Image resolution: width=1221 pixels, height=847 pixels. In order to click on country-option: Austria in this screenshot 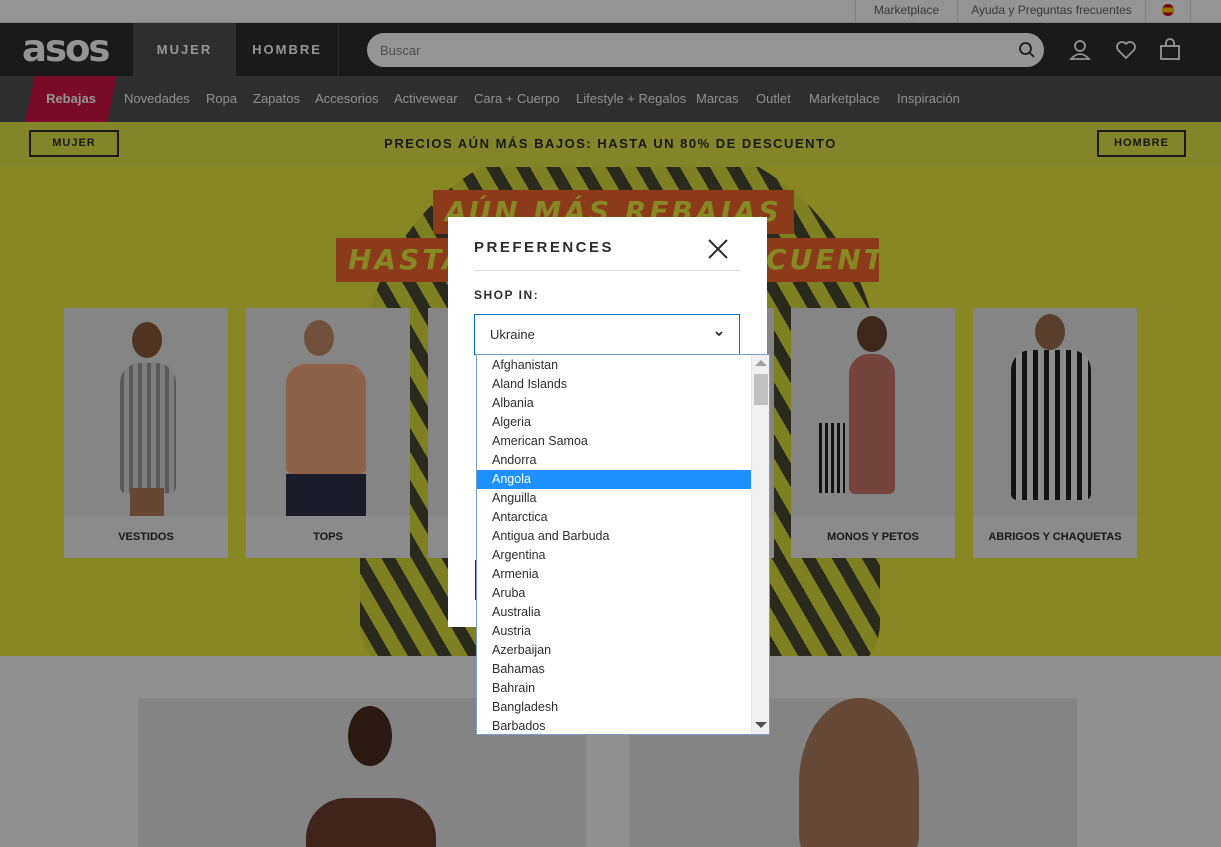, I will do `click(614, 631)`.